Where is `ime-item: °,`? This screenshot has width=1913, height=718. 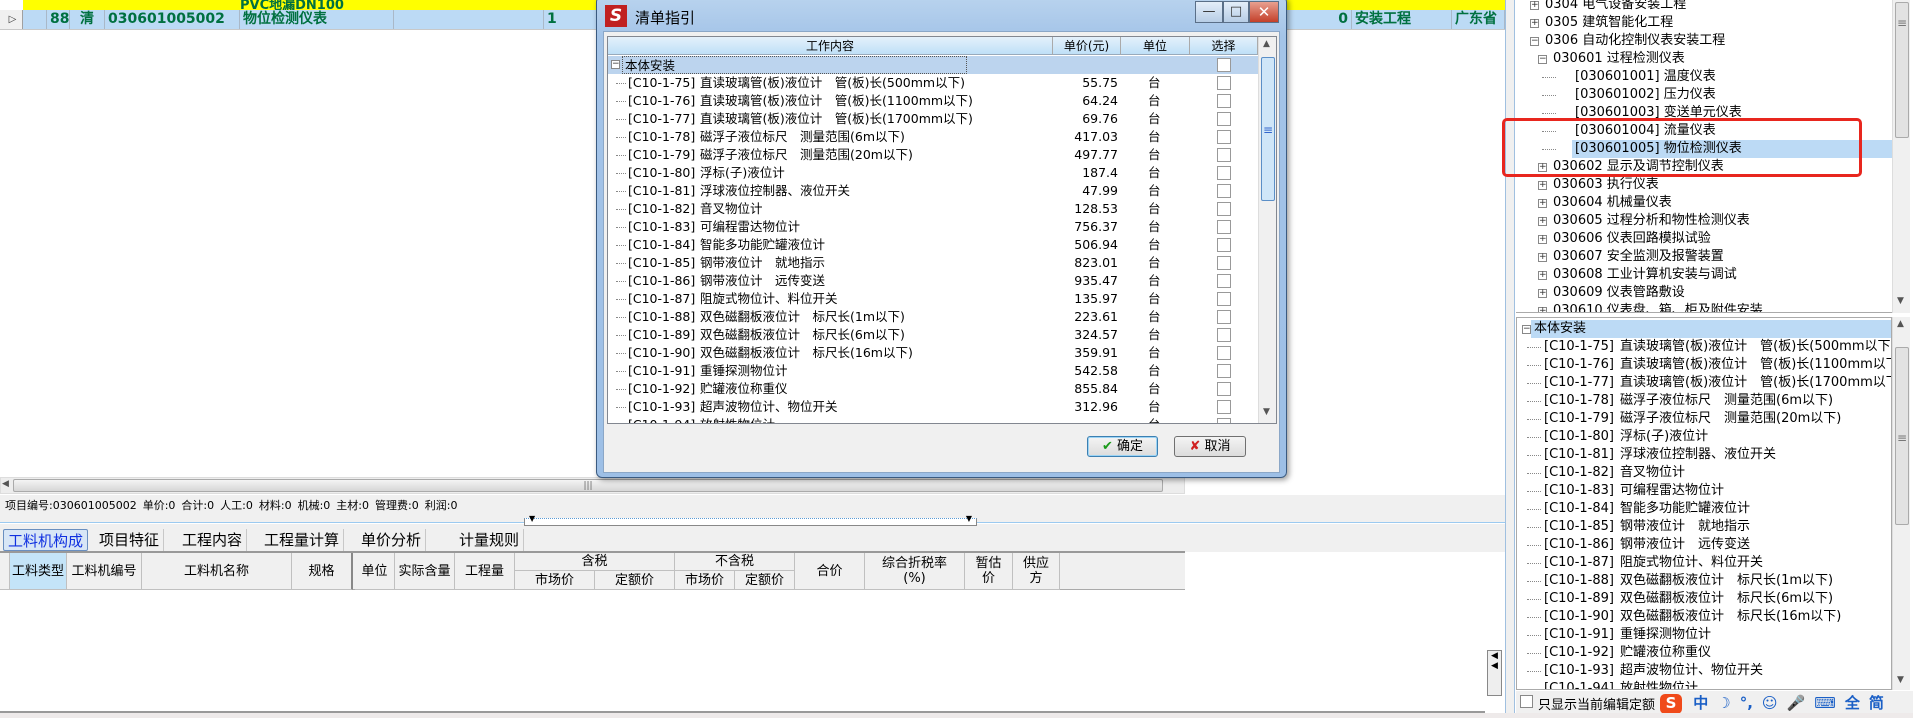 ime-item: °, is located at coordinates (1746, 703).